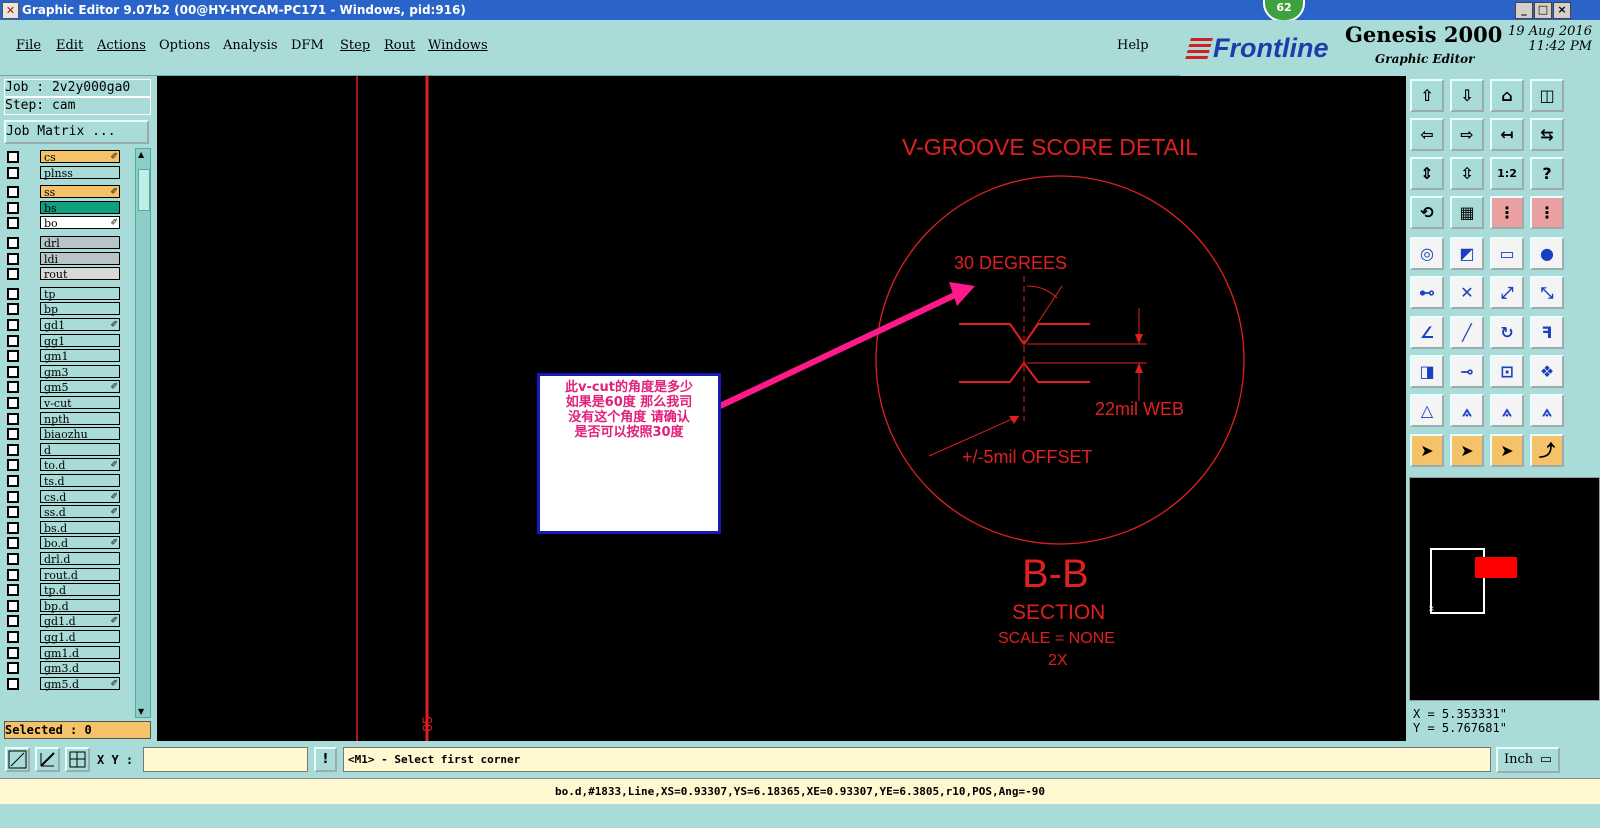 The image size is (1600, 828). What do you see at coordinates (80, 527) in the screenshot?
I see `layer-name: bs.d` at bounding box center [80, 527].